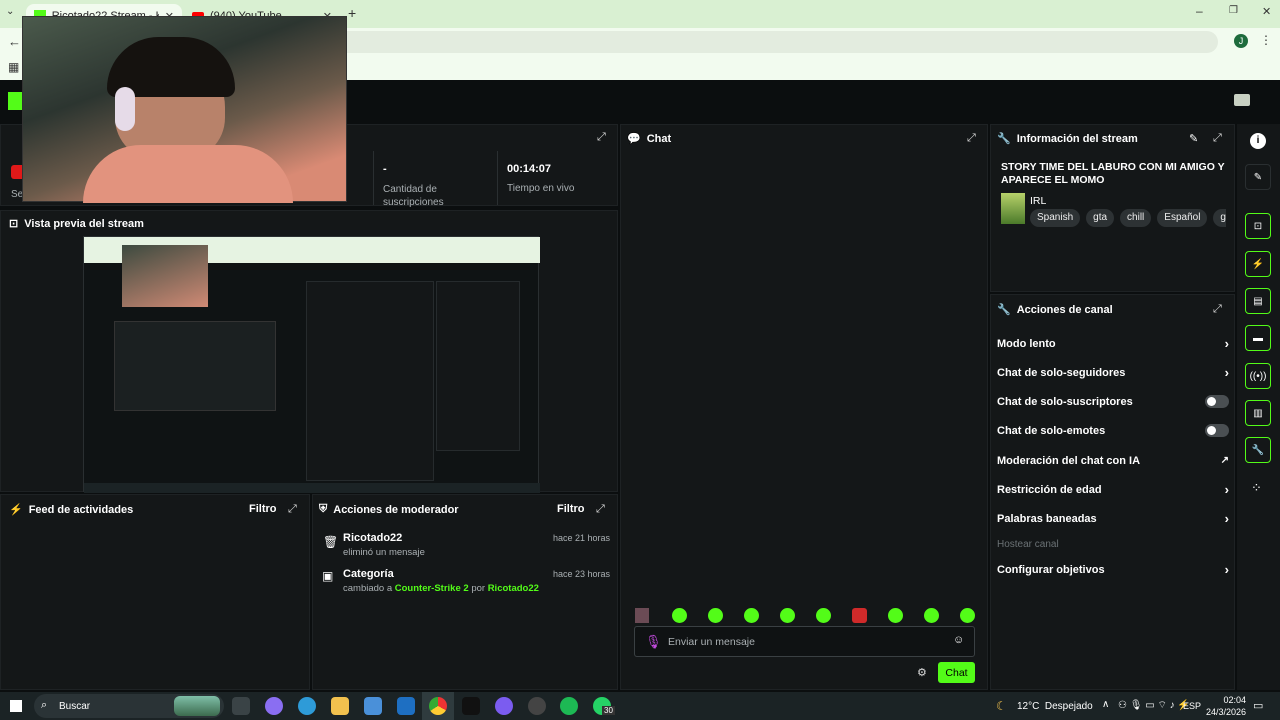 The image size is (1280, 720). I want to click on apps-icon: ⁘, so click(1256, 488).